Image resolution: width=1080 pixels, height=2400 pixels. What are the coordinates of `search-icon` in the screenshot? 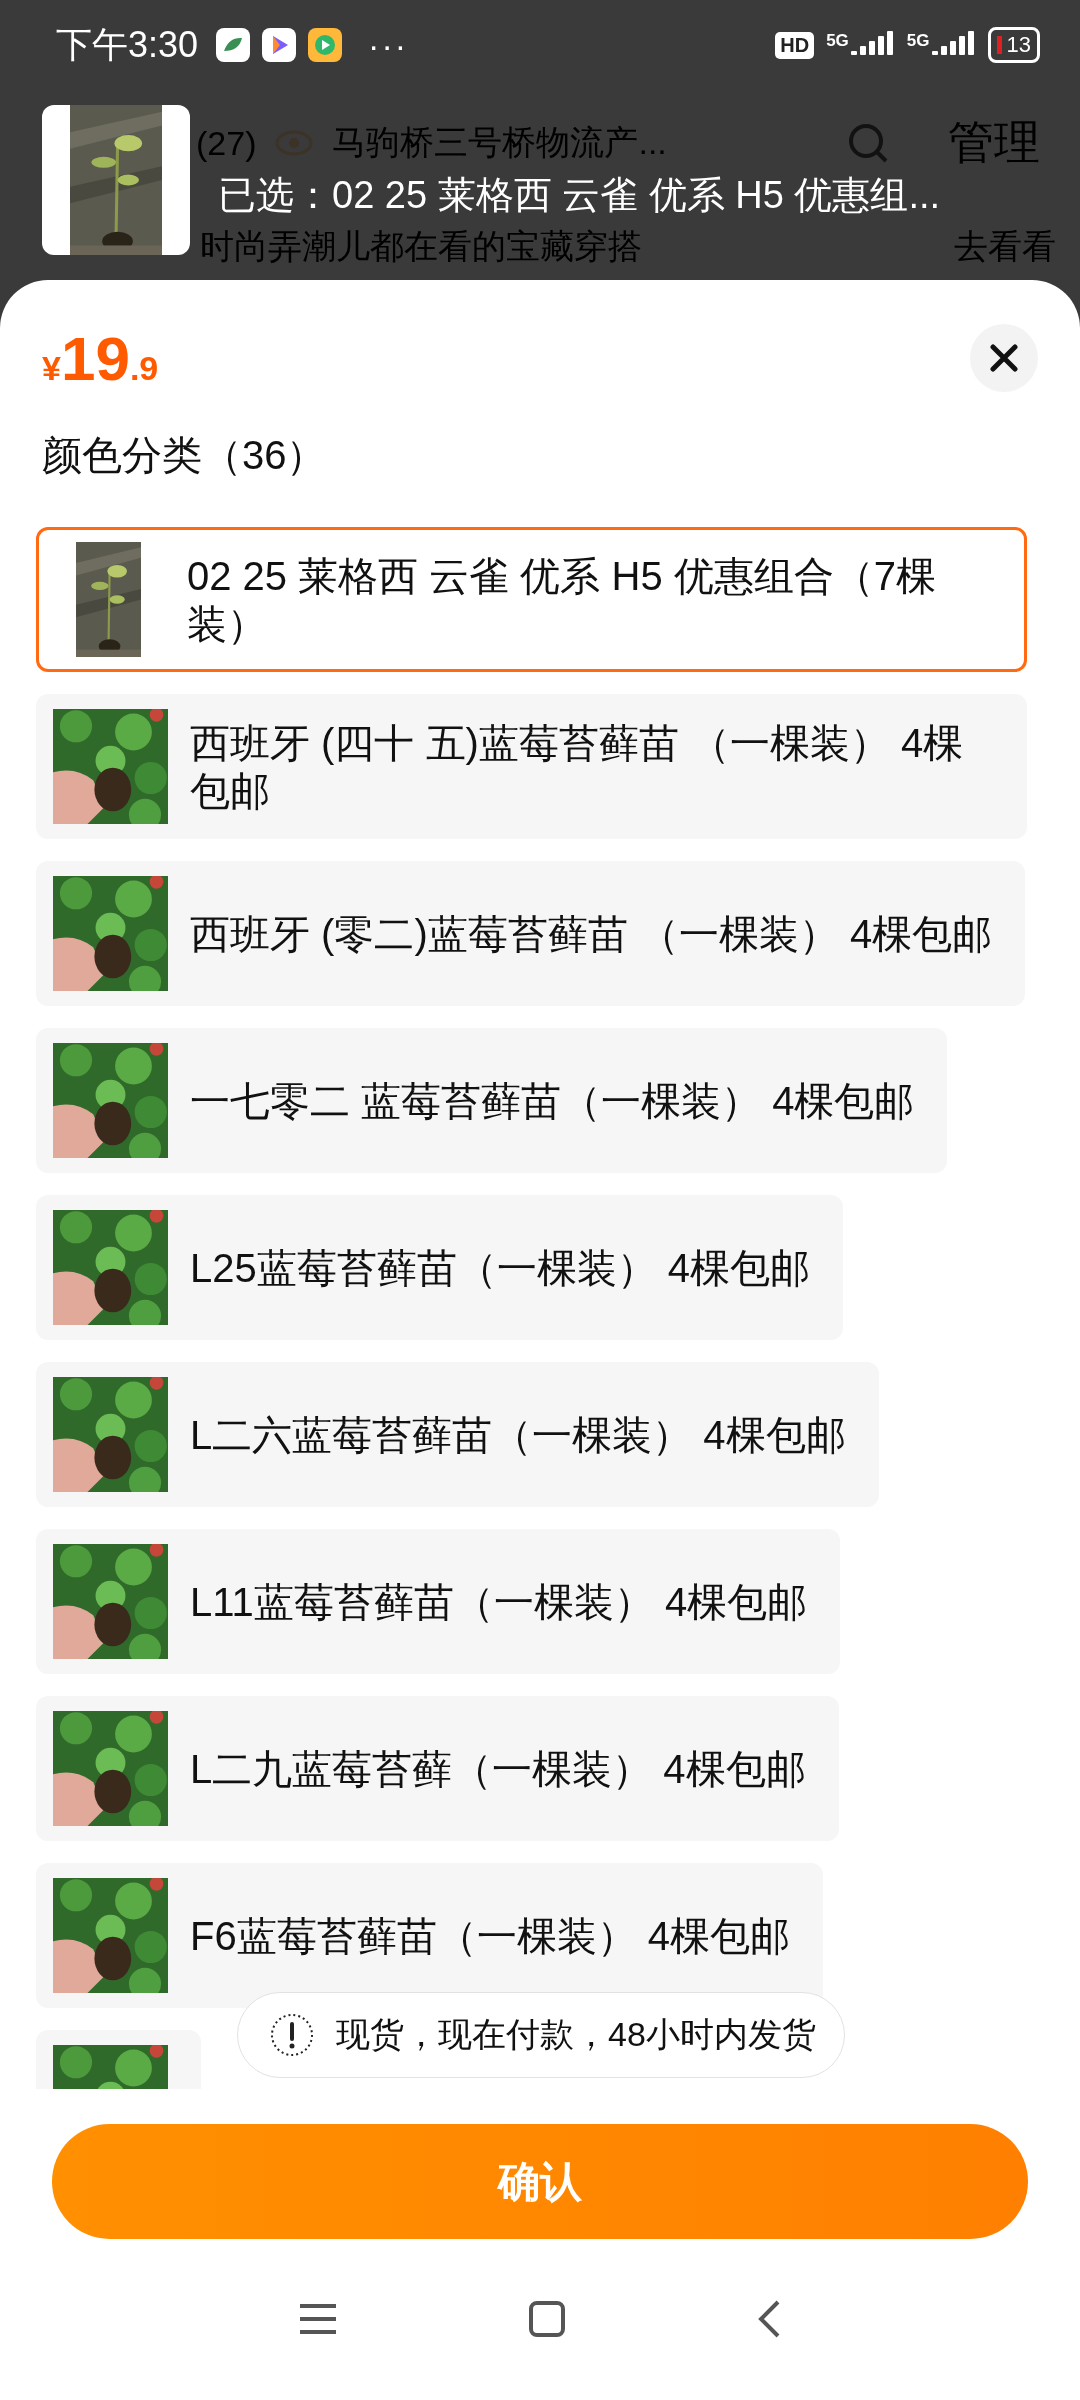 It's located at (868, 143).